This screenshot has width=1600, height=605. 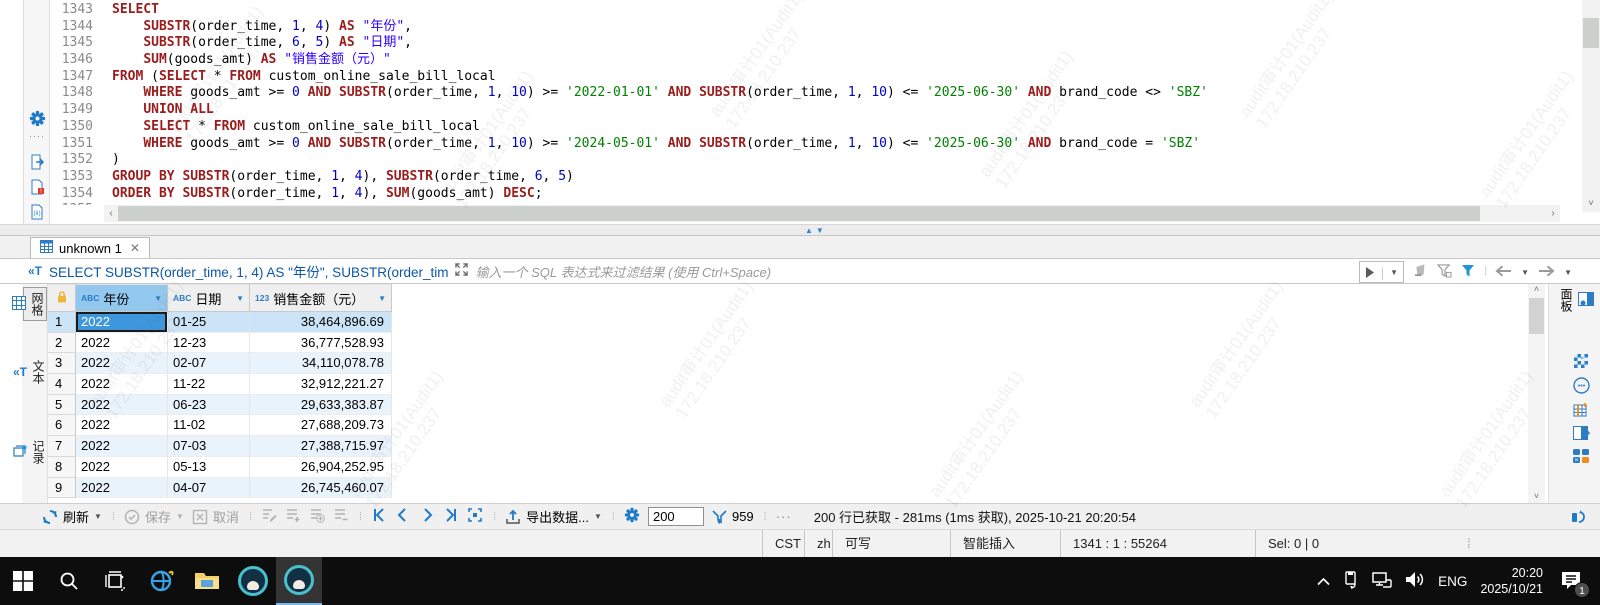 What do you see at coordinates (1420, 272) in the screenshot?
I see `clear-filter-icon` at bounding box center [1420, 272].